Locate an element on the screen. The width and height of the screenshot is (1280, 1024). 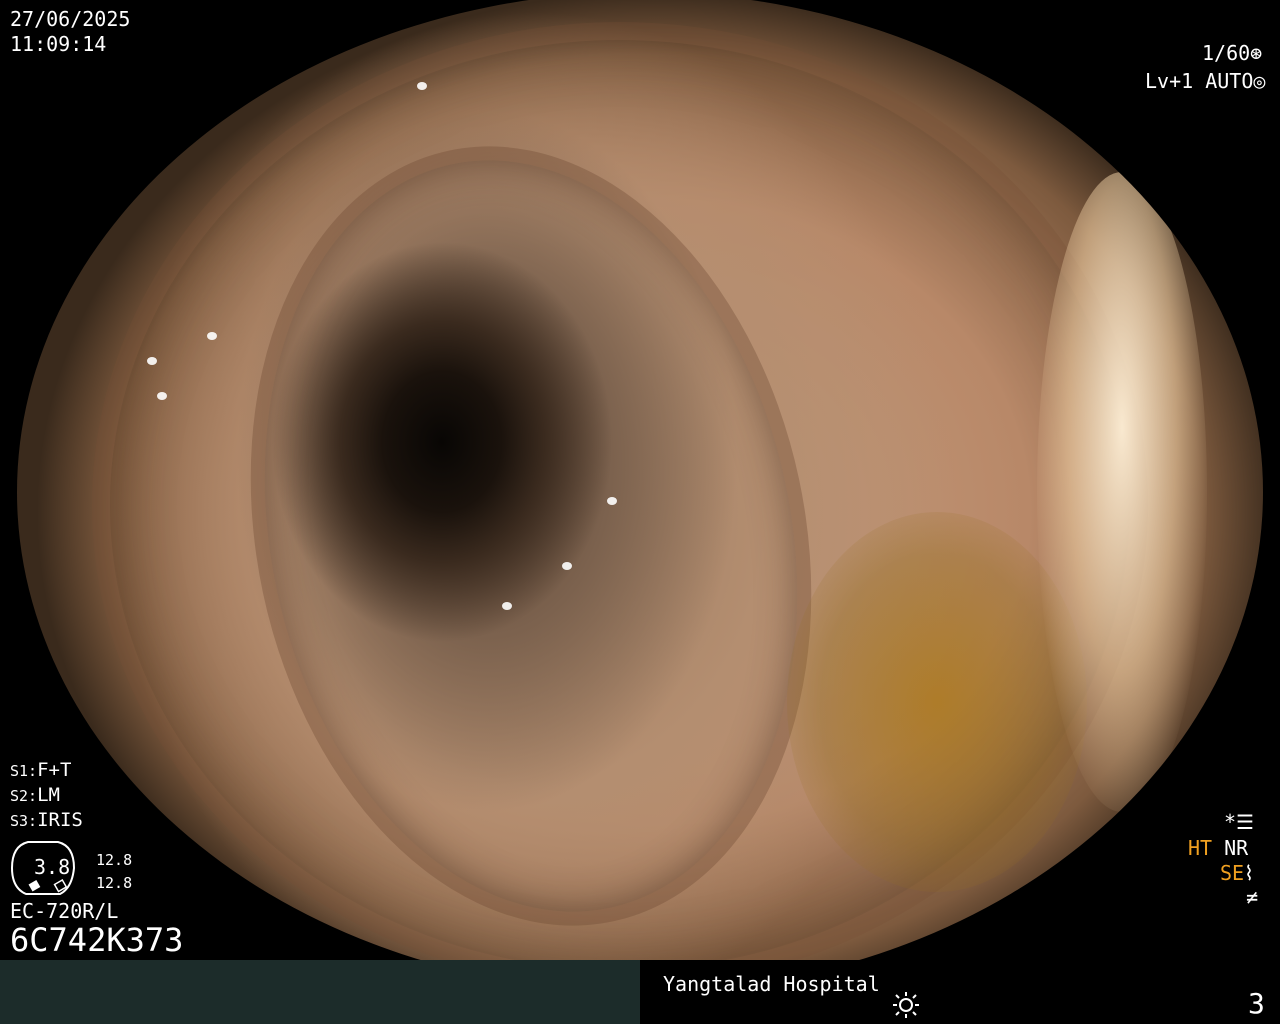
menu-list-icon: ☰ is located at coordinates (1245, 822).